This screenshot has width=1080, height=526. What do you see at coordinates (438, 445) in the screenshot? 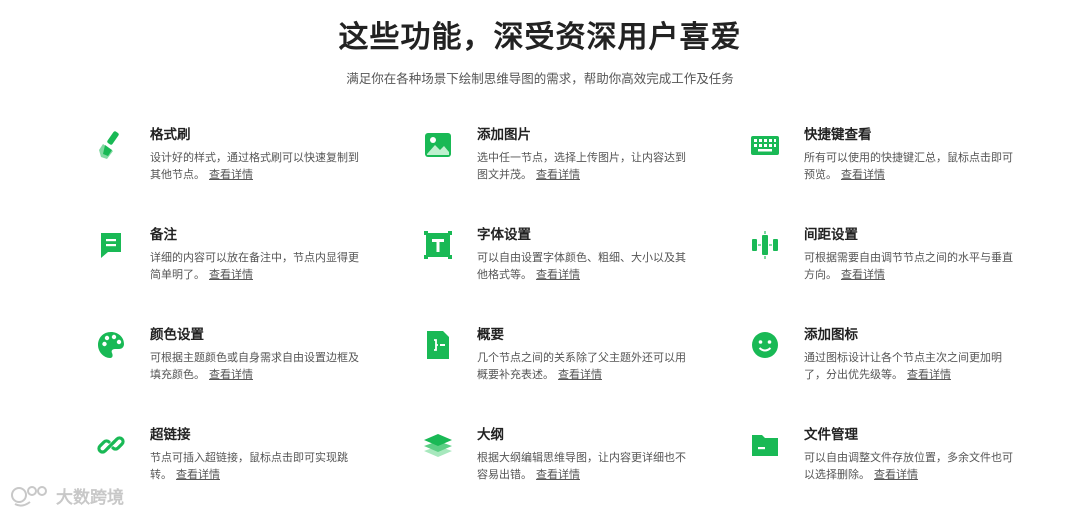
I see `outline-layers-icon` at bounding box center [438, 445].